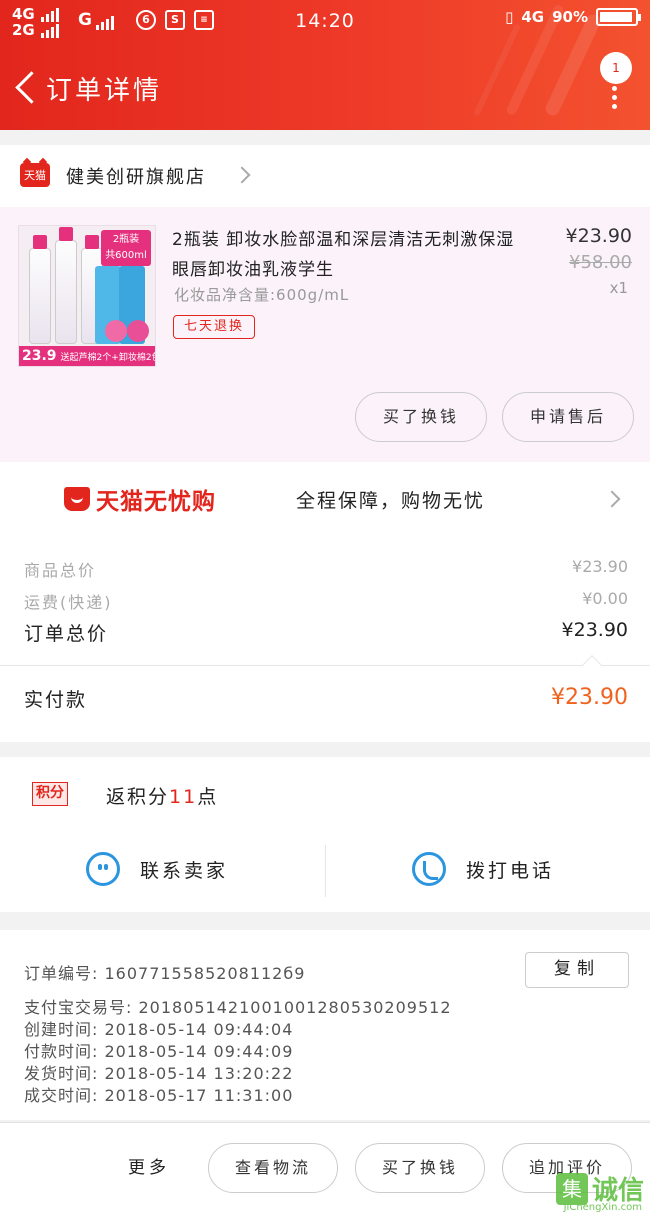 The height and width of the screenshot is (1213, 650). What do you see at coordinates (600, 262) in the screenshot?
I see `product-original-price: ¥58.00` at bounding box center [600, 262].